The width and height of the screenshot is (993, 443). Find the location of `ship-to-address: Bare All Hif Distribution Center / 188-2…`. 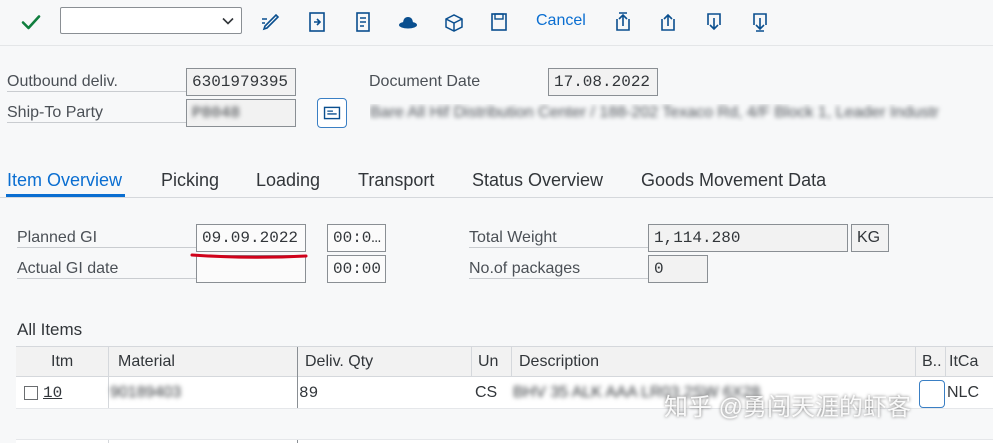

ship-to-address: Bare All Hif Distribution Center / 188-2… is located at coordinates (670, 113).